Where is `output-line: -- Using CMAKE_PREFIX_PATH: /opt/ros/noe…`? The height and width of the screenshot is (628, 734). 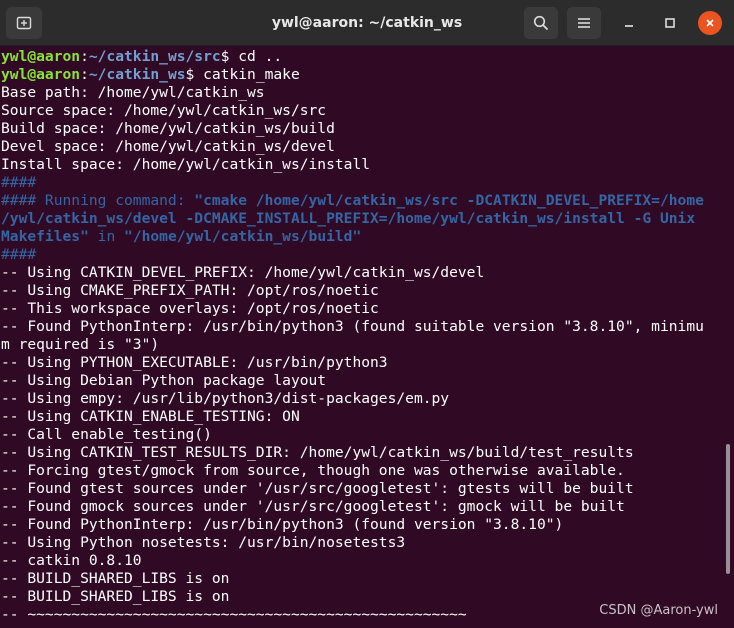 output-line: -- Using CMAKE_PREFIX_PATH: /opt/ros/noe… is located at coordinates (190, 290).